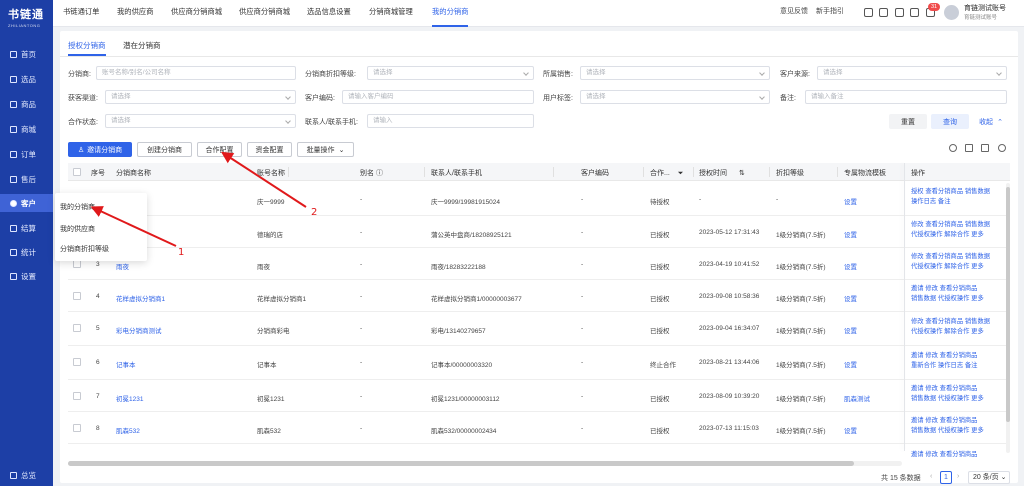 The width and height of the screenshot is (1024, 486). Describe the element at coordinates (450, 73) in the screenshot. I see `discount-level-select: 请选择` at that location.